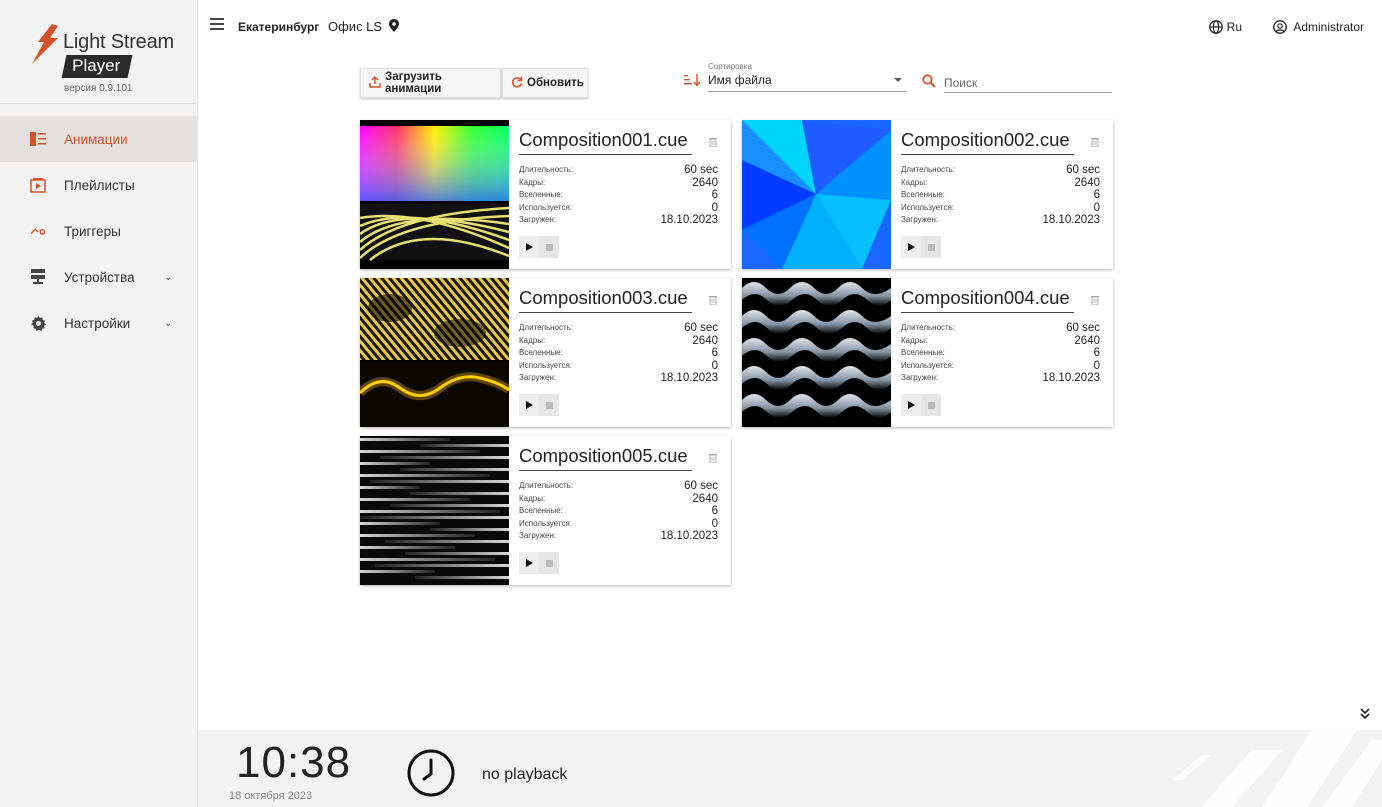  Describe the element at coordinates (294, 762) in the screenshot. I see `clock-time: 10:38` at that location.